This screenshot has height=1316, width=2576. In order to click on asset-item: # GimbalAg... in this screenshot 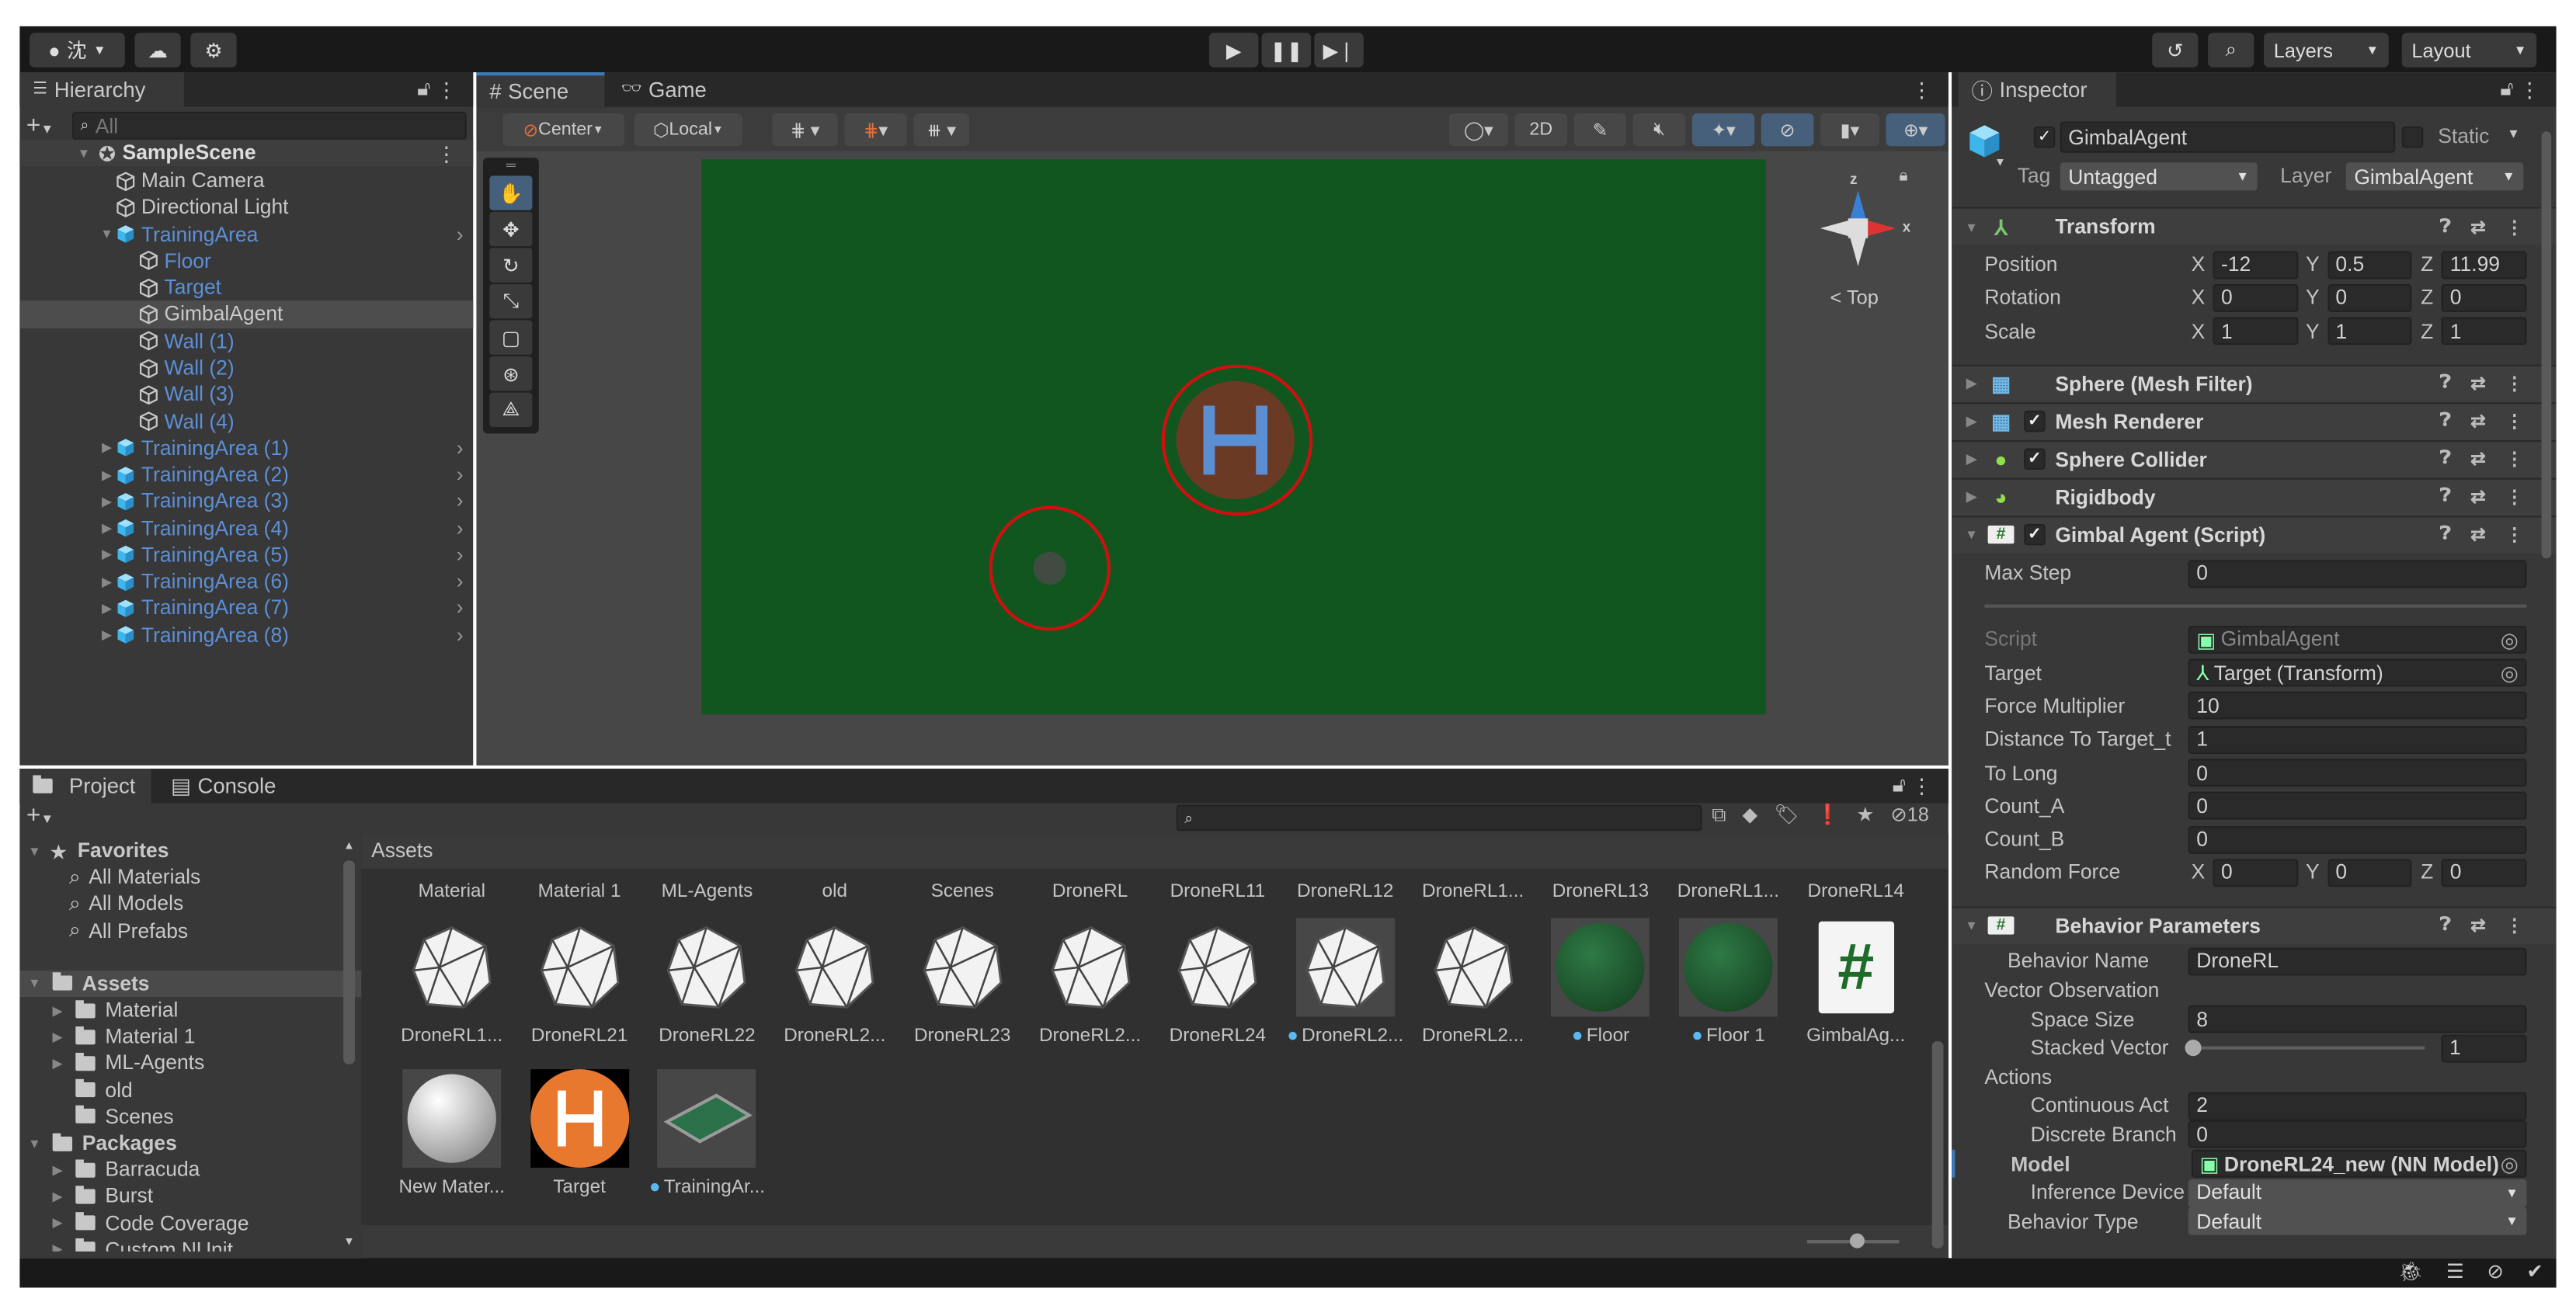, I will do `click(1856, 983)`.